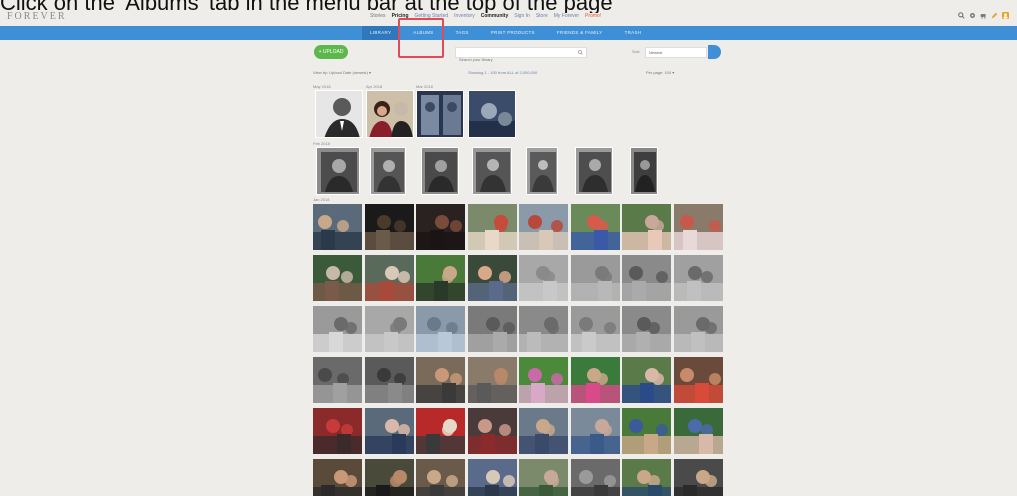 The height and width of the screenshot is (496, 1017). I want to click on tab-library: LIBRARY, so click(381, 33).